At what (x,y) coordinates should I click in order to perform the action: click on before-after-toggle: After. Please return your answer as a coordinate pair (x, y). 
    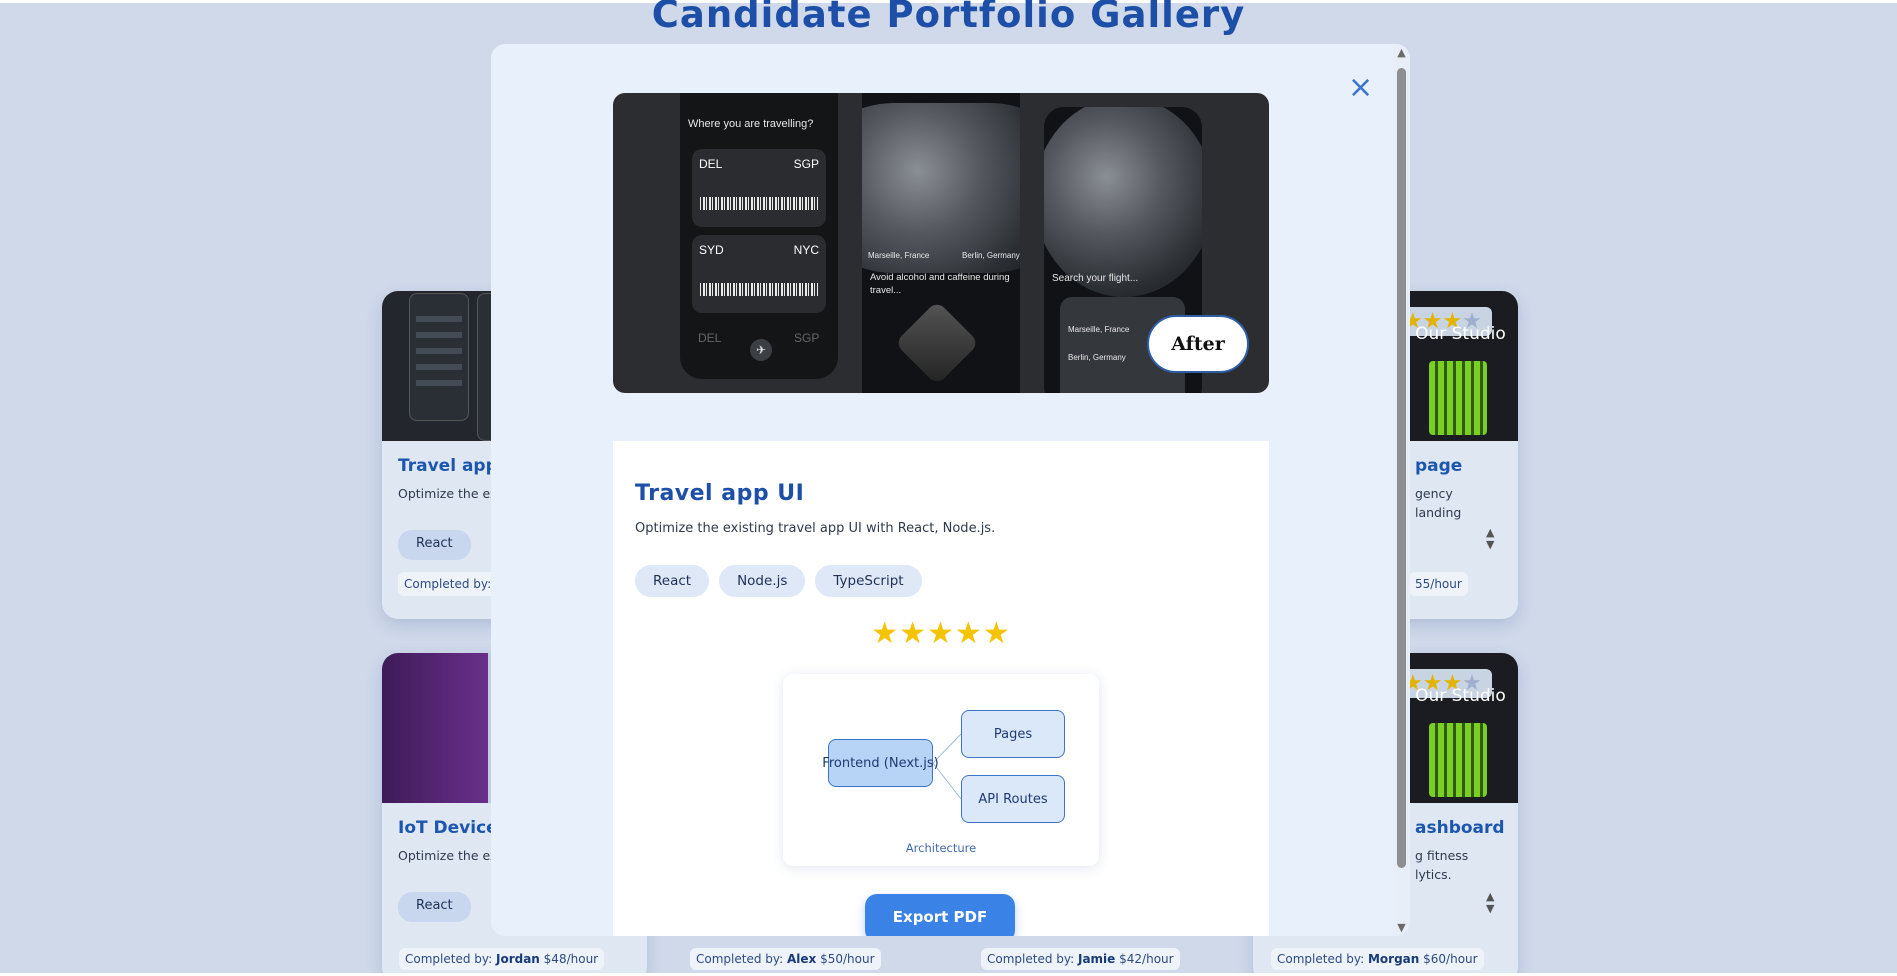
    Looking at the image, I should click on (1198, 344).